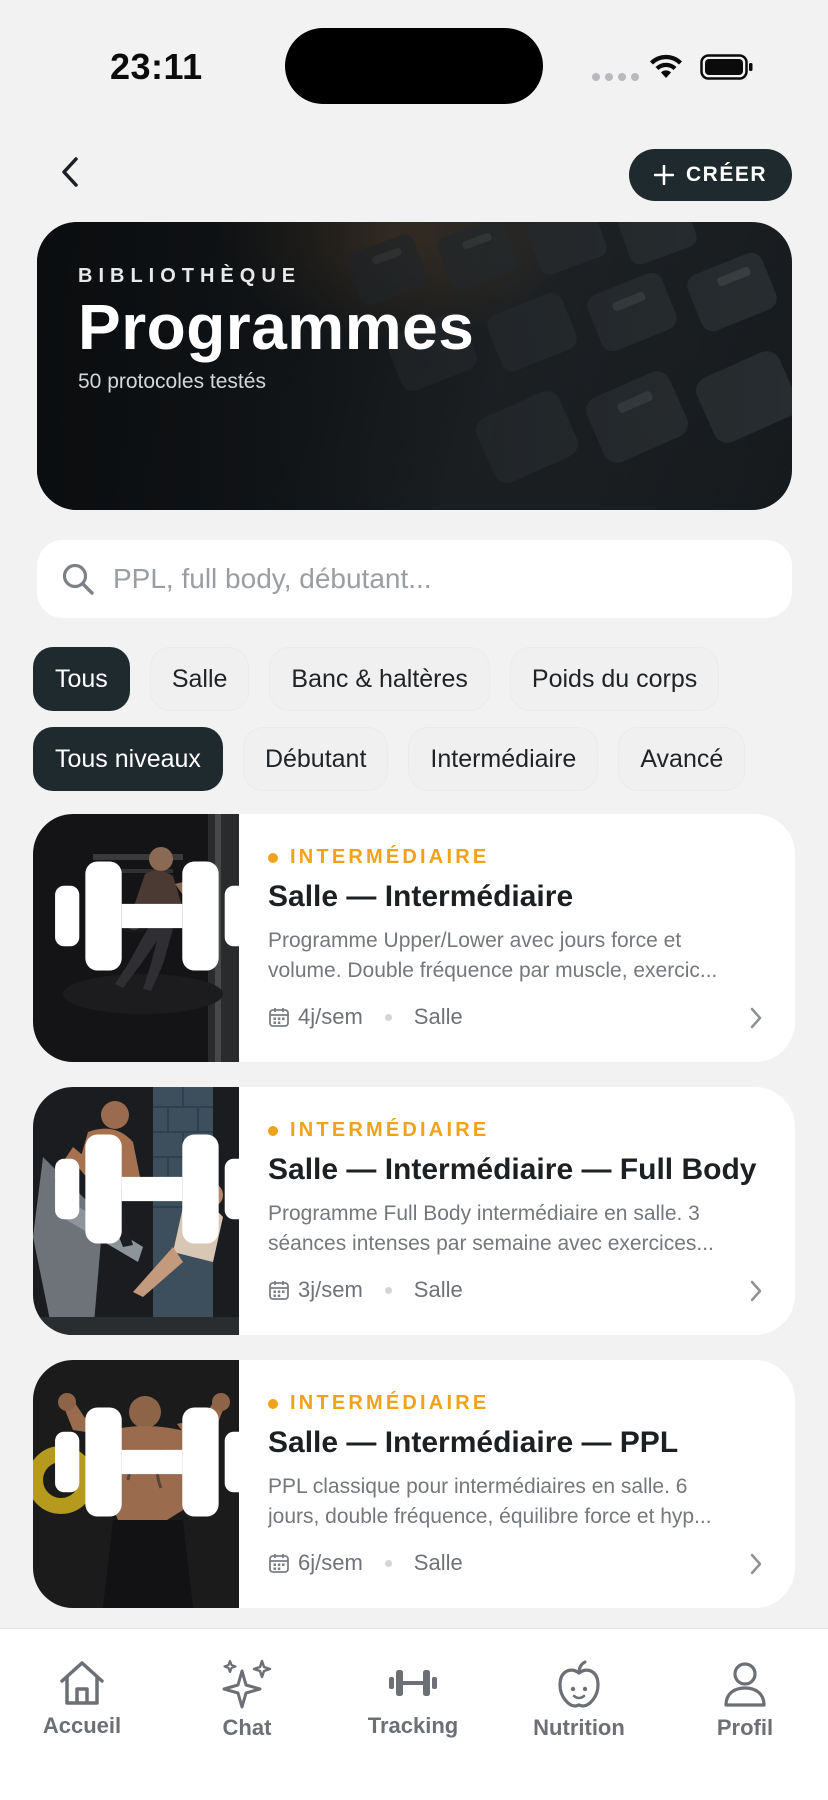 The height and width of the screenshot is (1800, 828). I want to click on filter-chip-gym: Salle, so click(199, 679).